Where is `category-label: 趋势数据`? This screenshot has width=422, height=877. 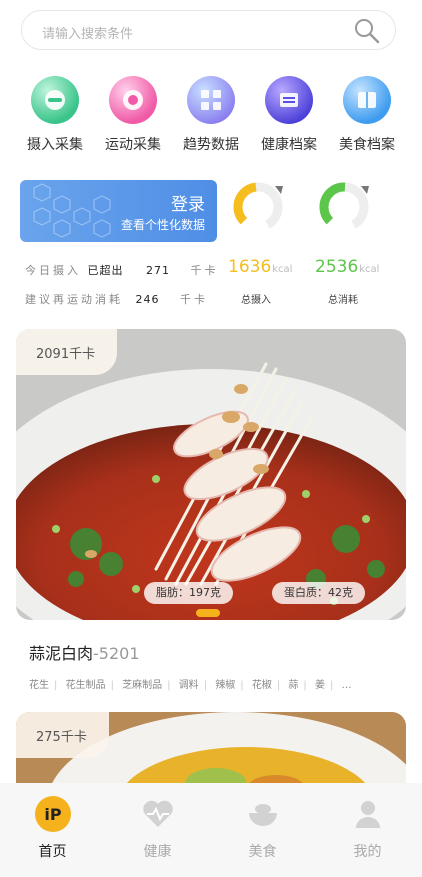 category-label: 趋势数据 is located at coordinates (211, 145).